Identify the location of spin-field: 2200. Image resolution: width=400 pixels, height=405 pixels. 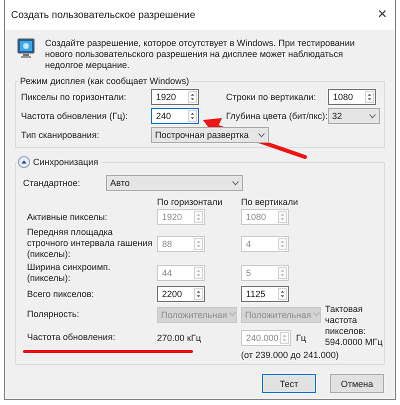
(181, 294).